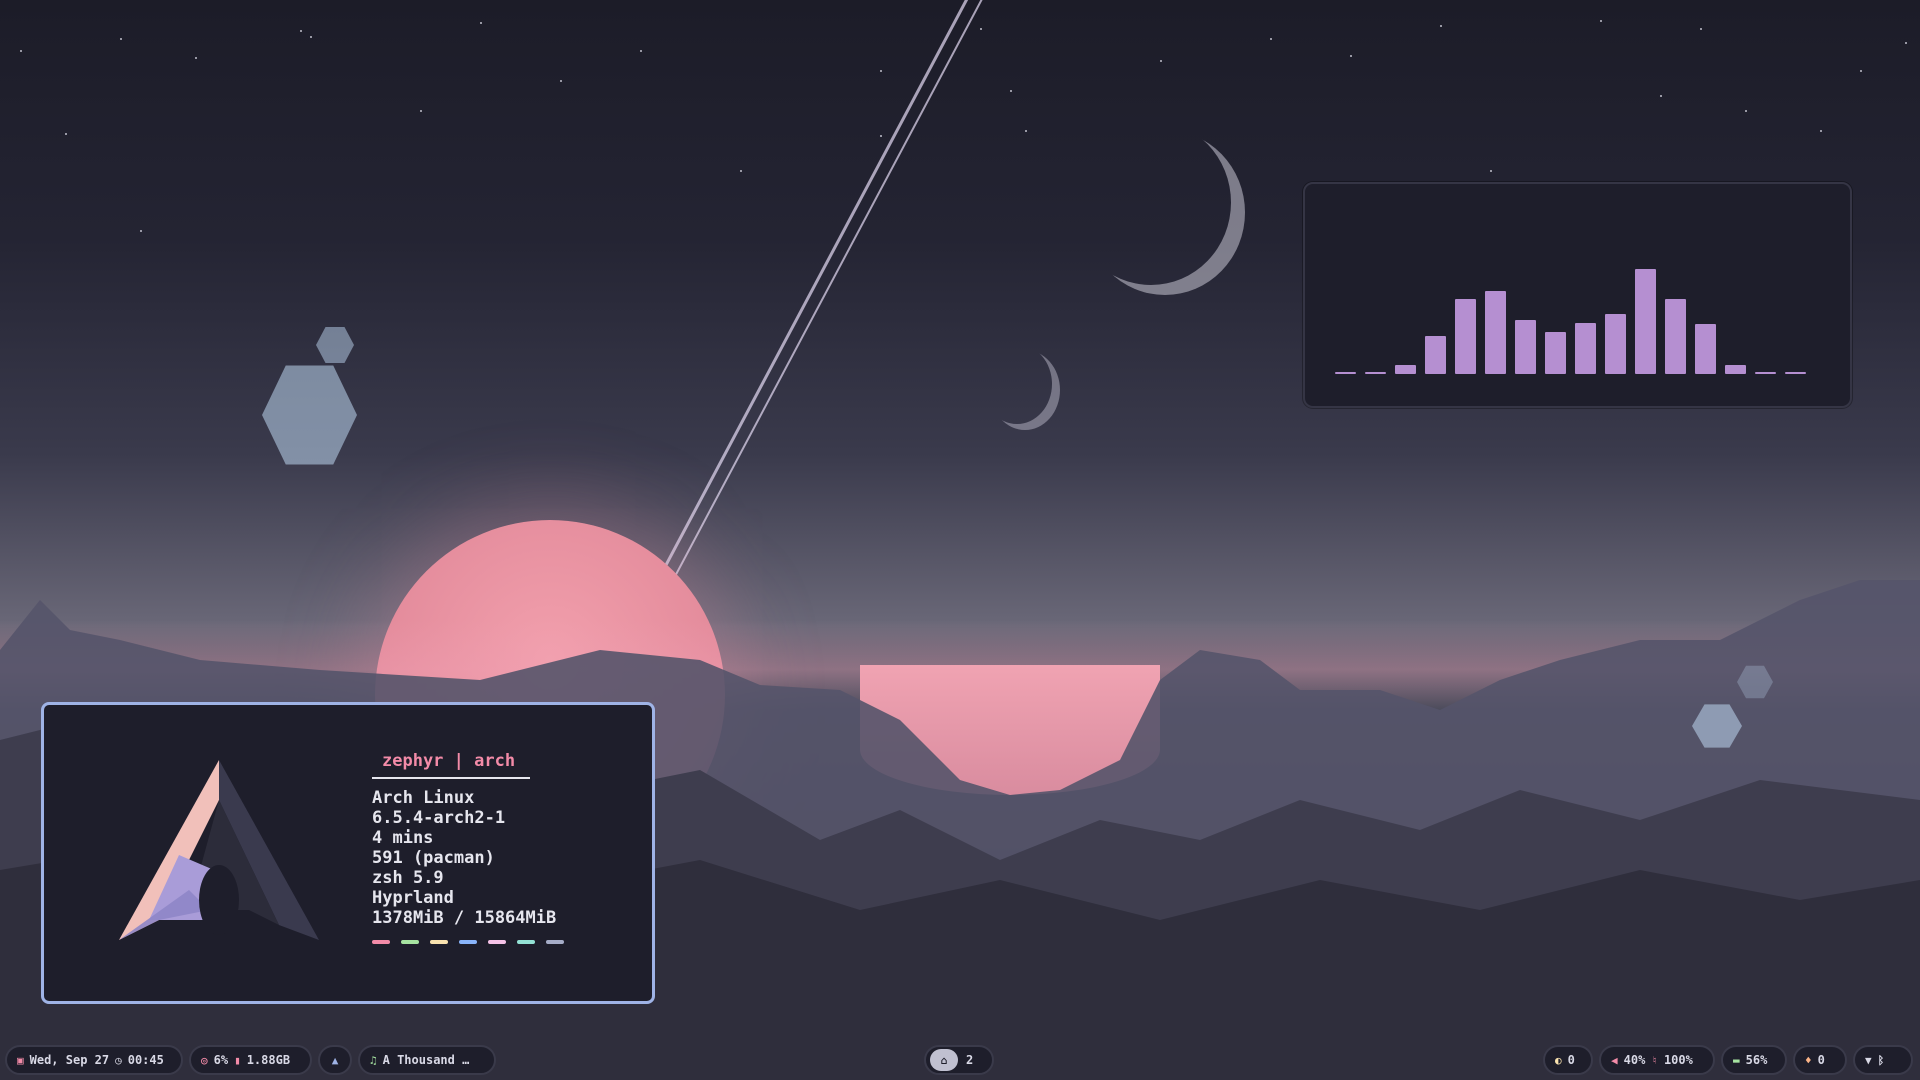  What do you see at coordinates (1868, 1060) in the screenshot?
I see `wifi-icon: ▼` at bounding box center [1868, 1060].